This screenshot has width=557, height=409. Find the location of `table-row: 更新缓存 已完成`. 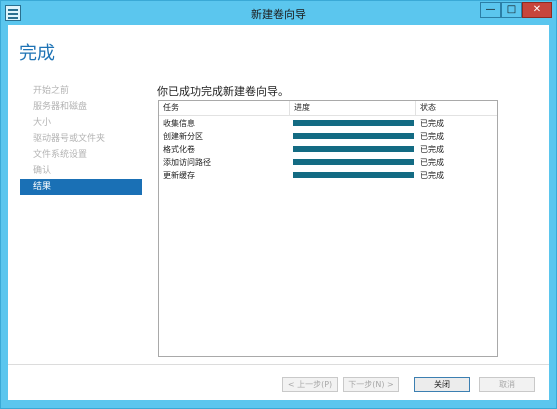

table-row: 更新缓存 已完成 is located at coordinates (328, 175).